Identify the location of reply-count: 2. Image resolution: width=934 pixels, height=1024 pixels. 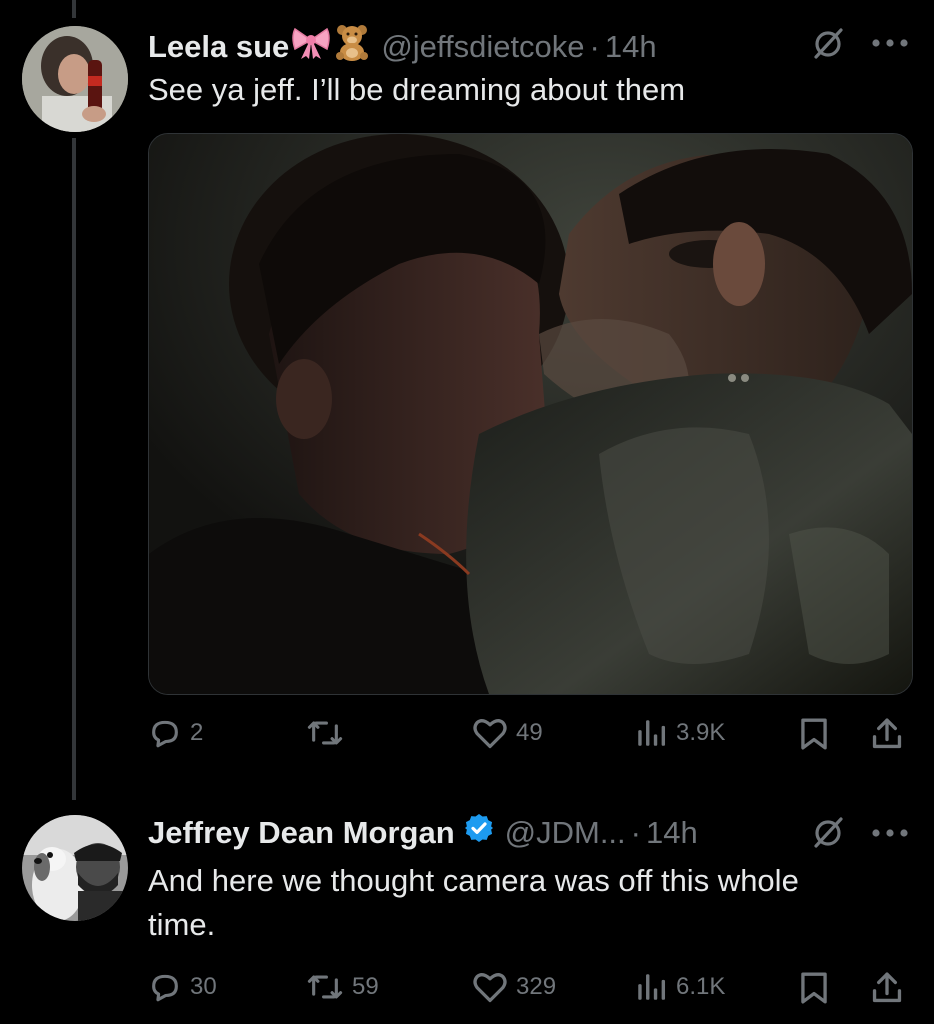
(197, 732).